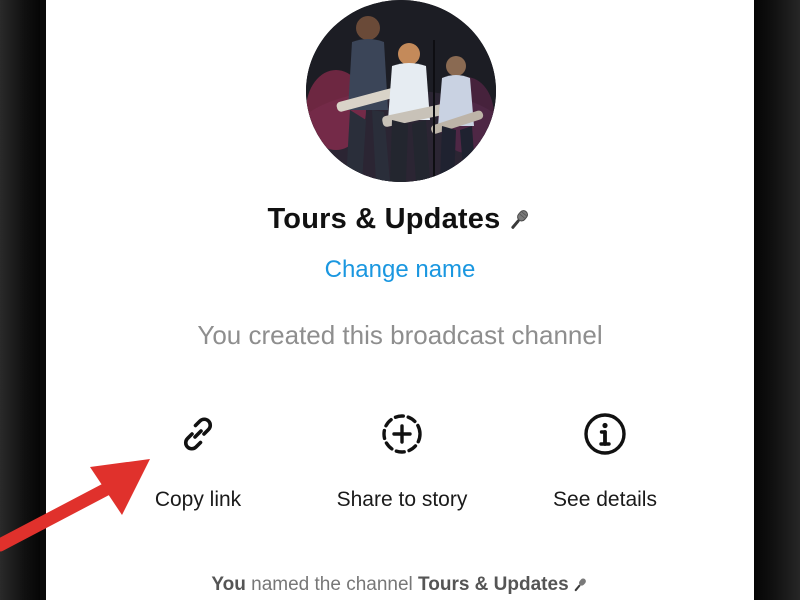  I want to click on channel-avatar, so click(401, 91).